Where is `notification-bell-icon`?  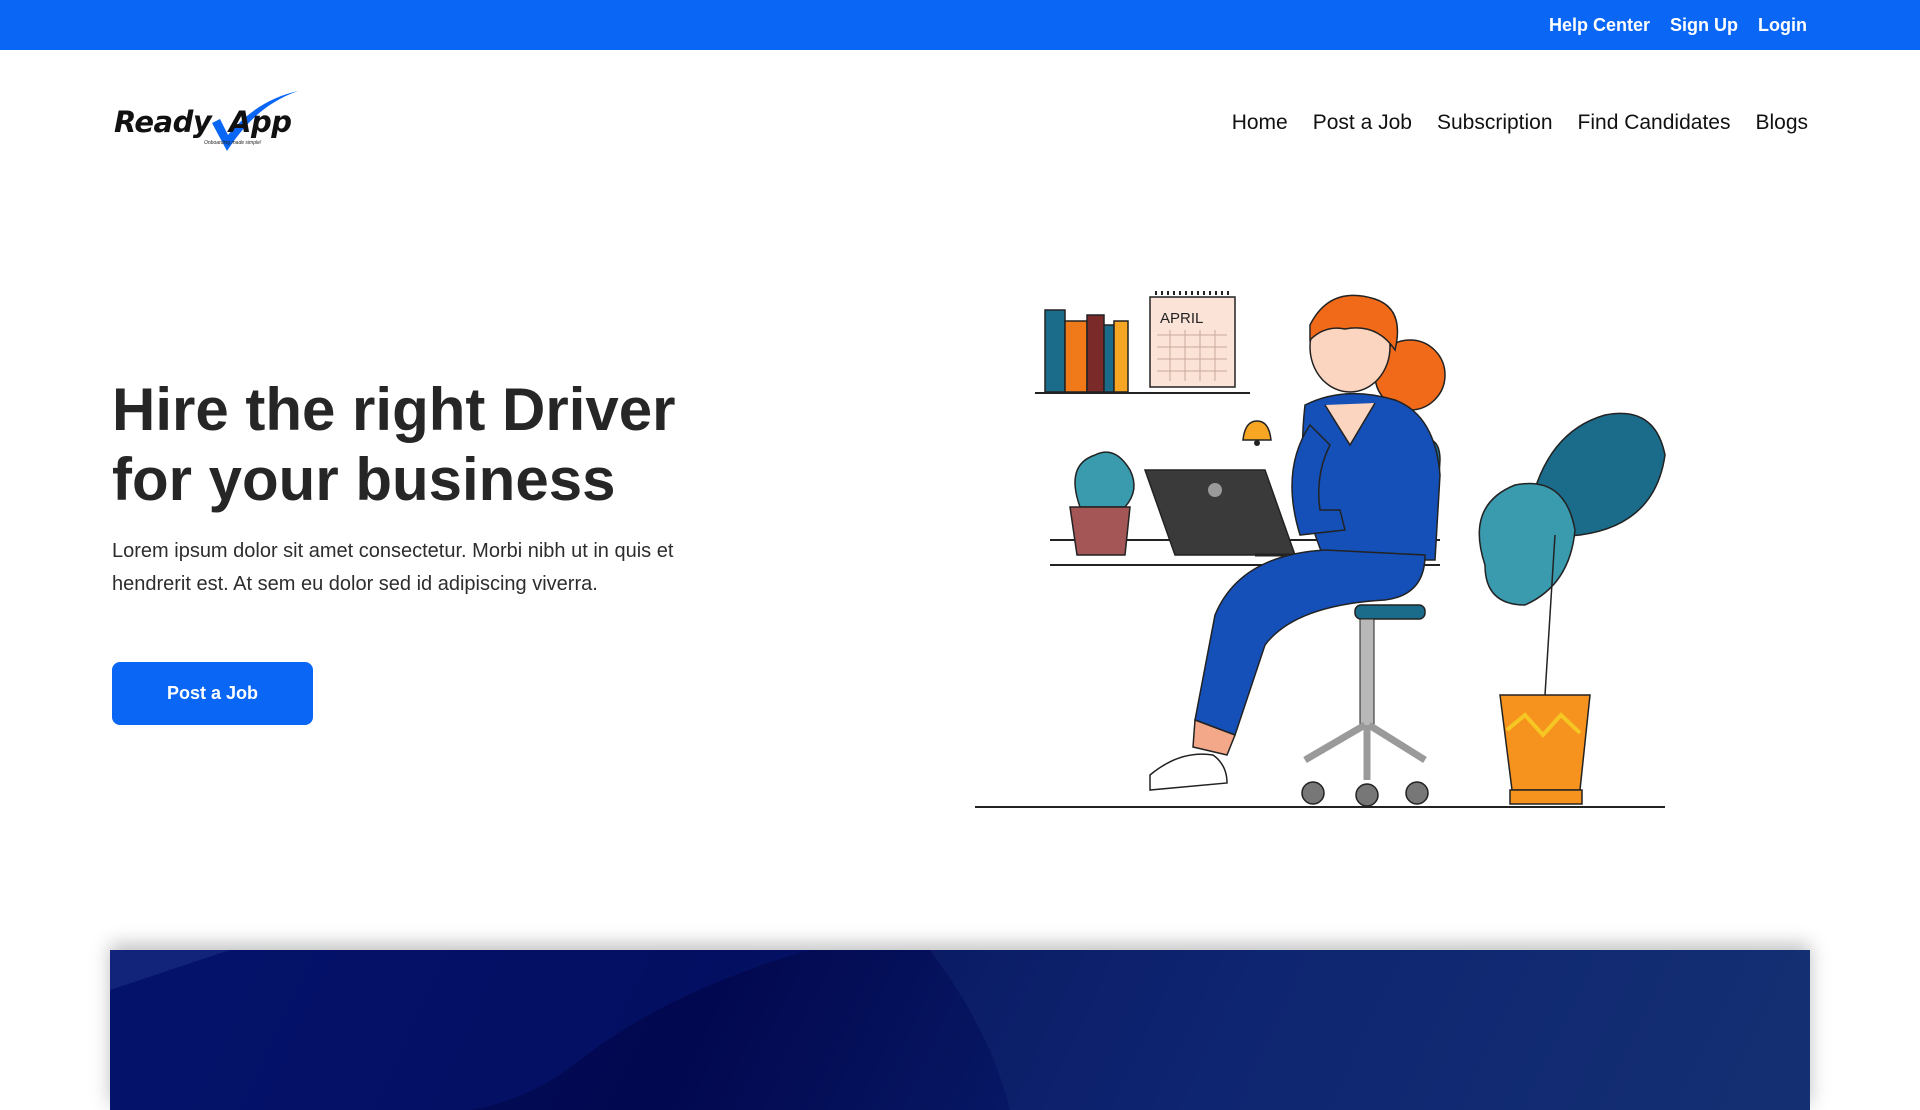 notification-bell-icon is located at coordinates (1257, 433).